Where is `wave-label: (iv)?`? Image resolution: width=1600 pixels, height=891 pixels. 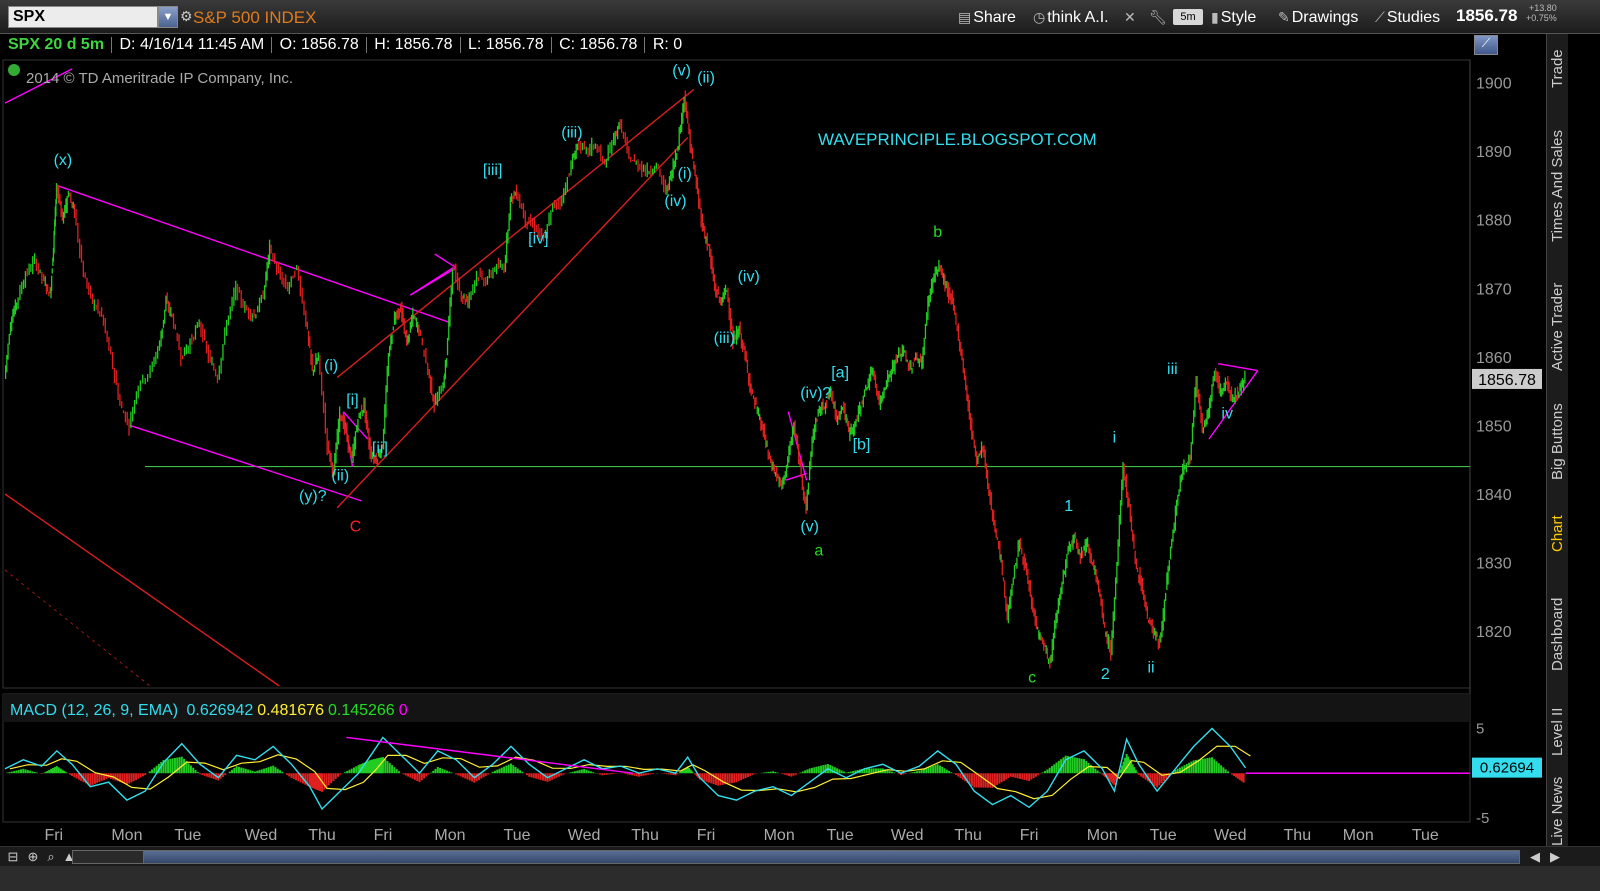 wave-label: (iv)? is located at coordinates (815, 393).